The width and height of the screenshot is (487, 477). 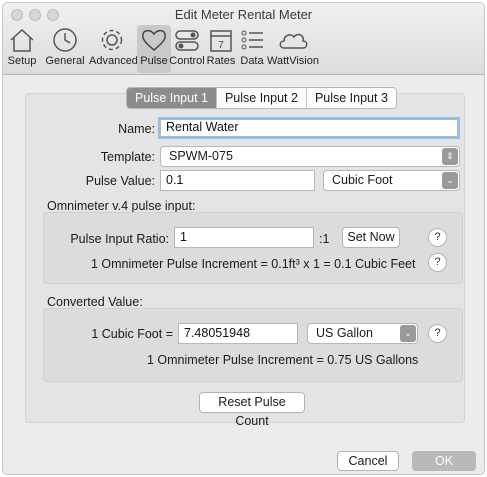 I want to click on ratio-suffix: :1, so click(x=324, y=239).